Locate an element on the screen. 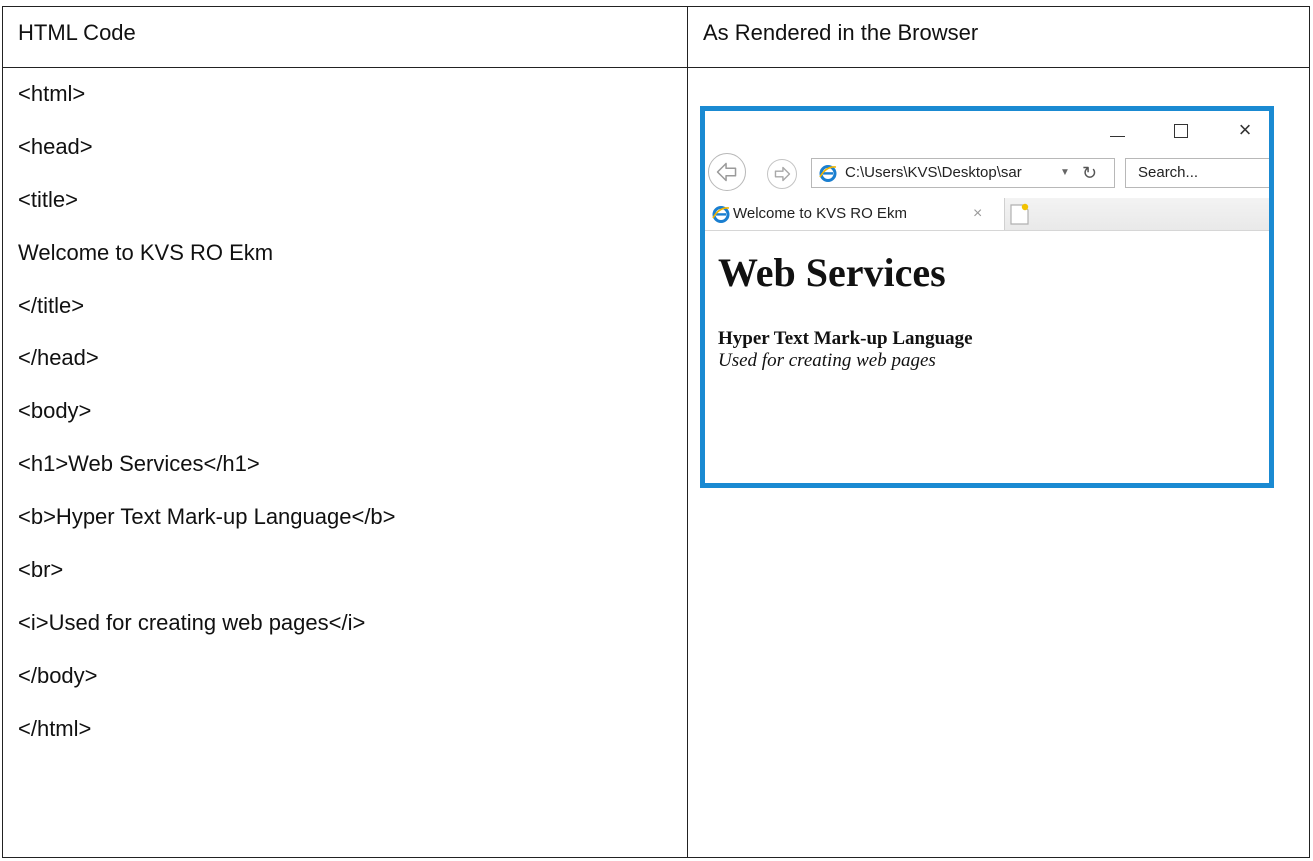 Image resolution: width=1313 pixels, height=861 pixels. maximize-icon is located at coordinates (1181, 130).